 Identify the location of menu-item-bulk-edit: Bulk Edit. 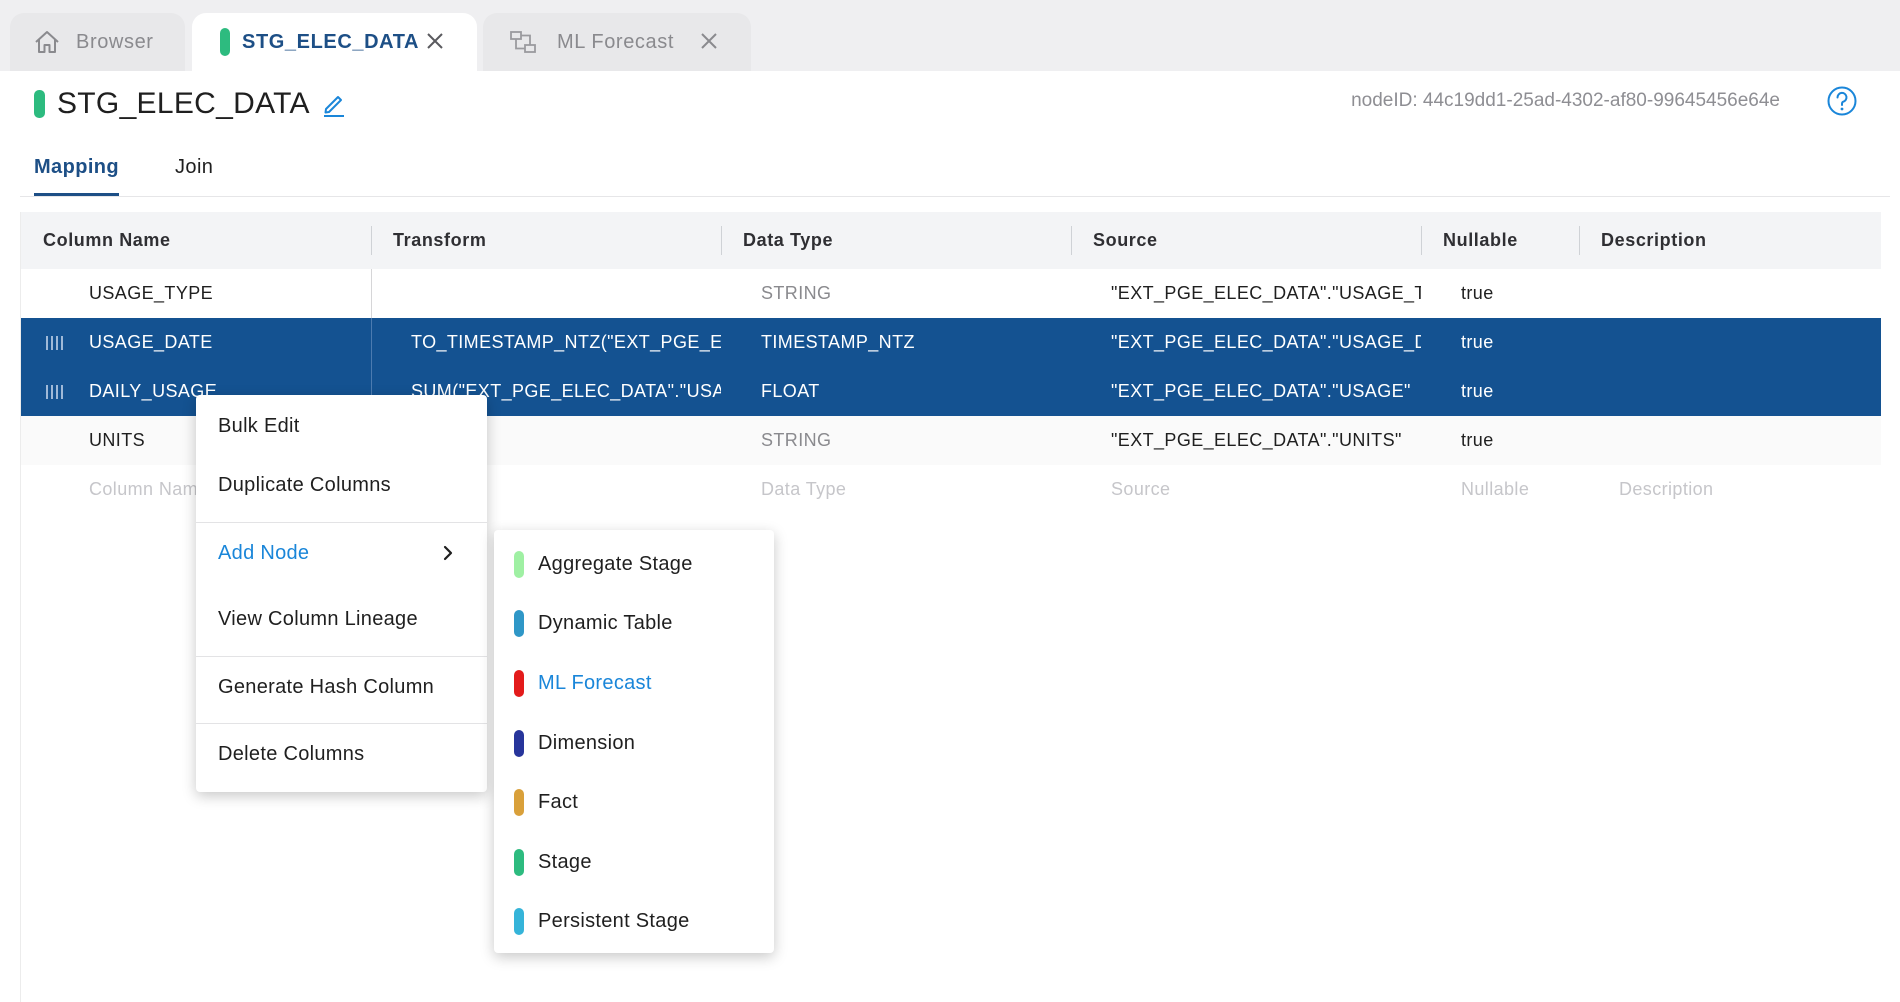
(341, 426).